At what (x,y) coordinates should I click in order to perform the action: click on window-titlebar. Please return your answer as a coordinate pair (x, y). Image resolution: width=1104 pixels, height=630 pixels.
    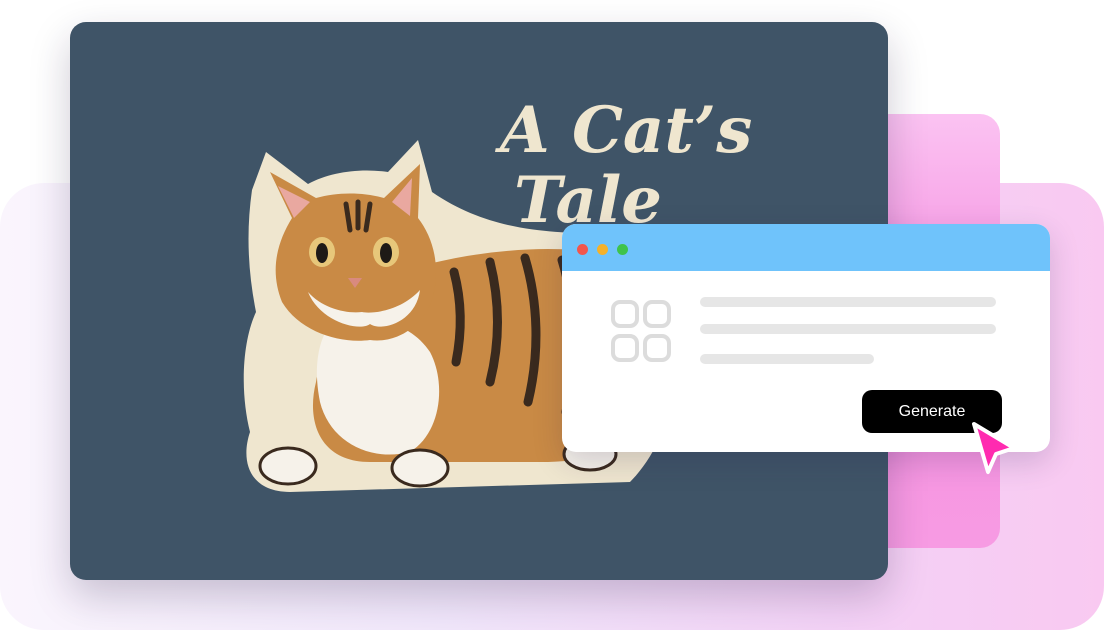
    Looking at the image, I should click on (806, 247).